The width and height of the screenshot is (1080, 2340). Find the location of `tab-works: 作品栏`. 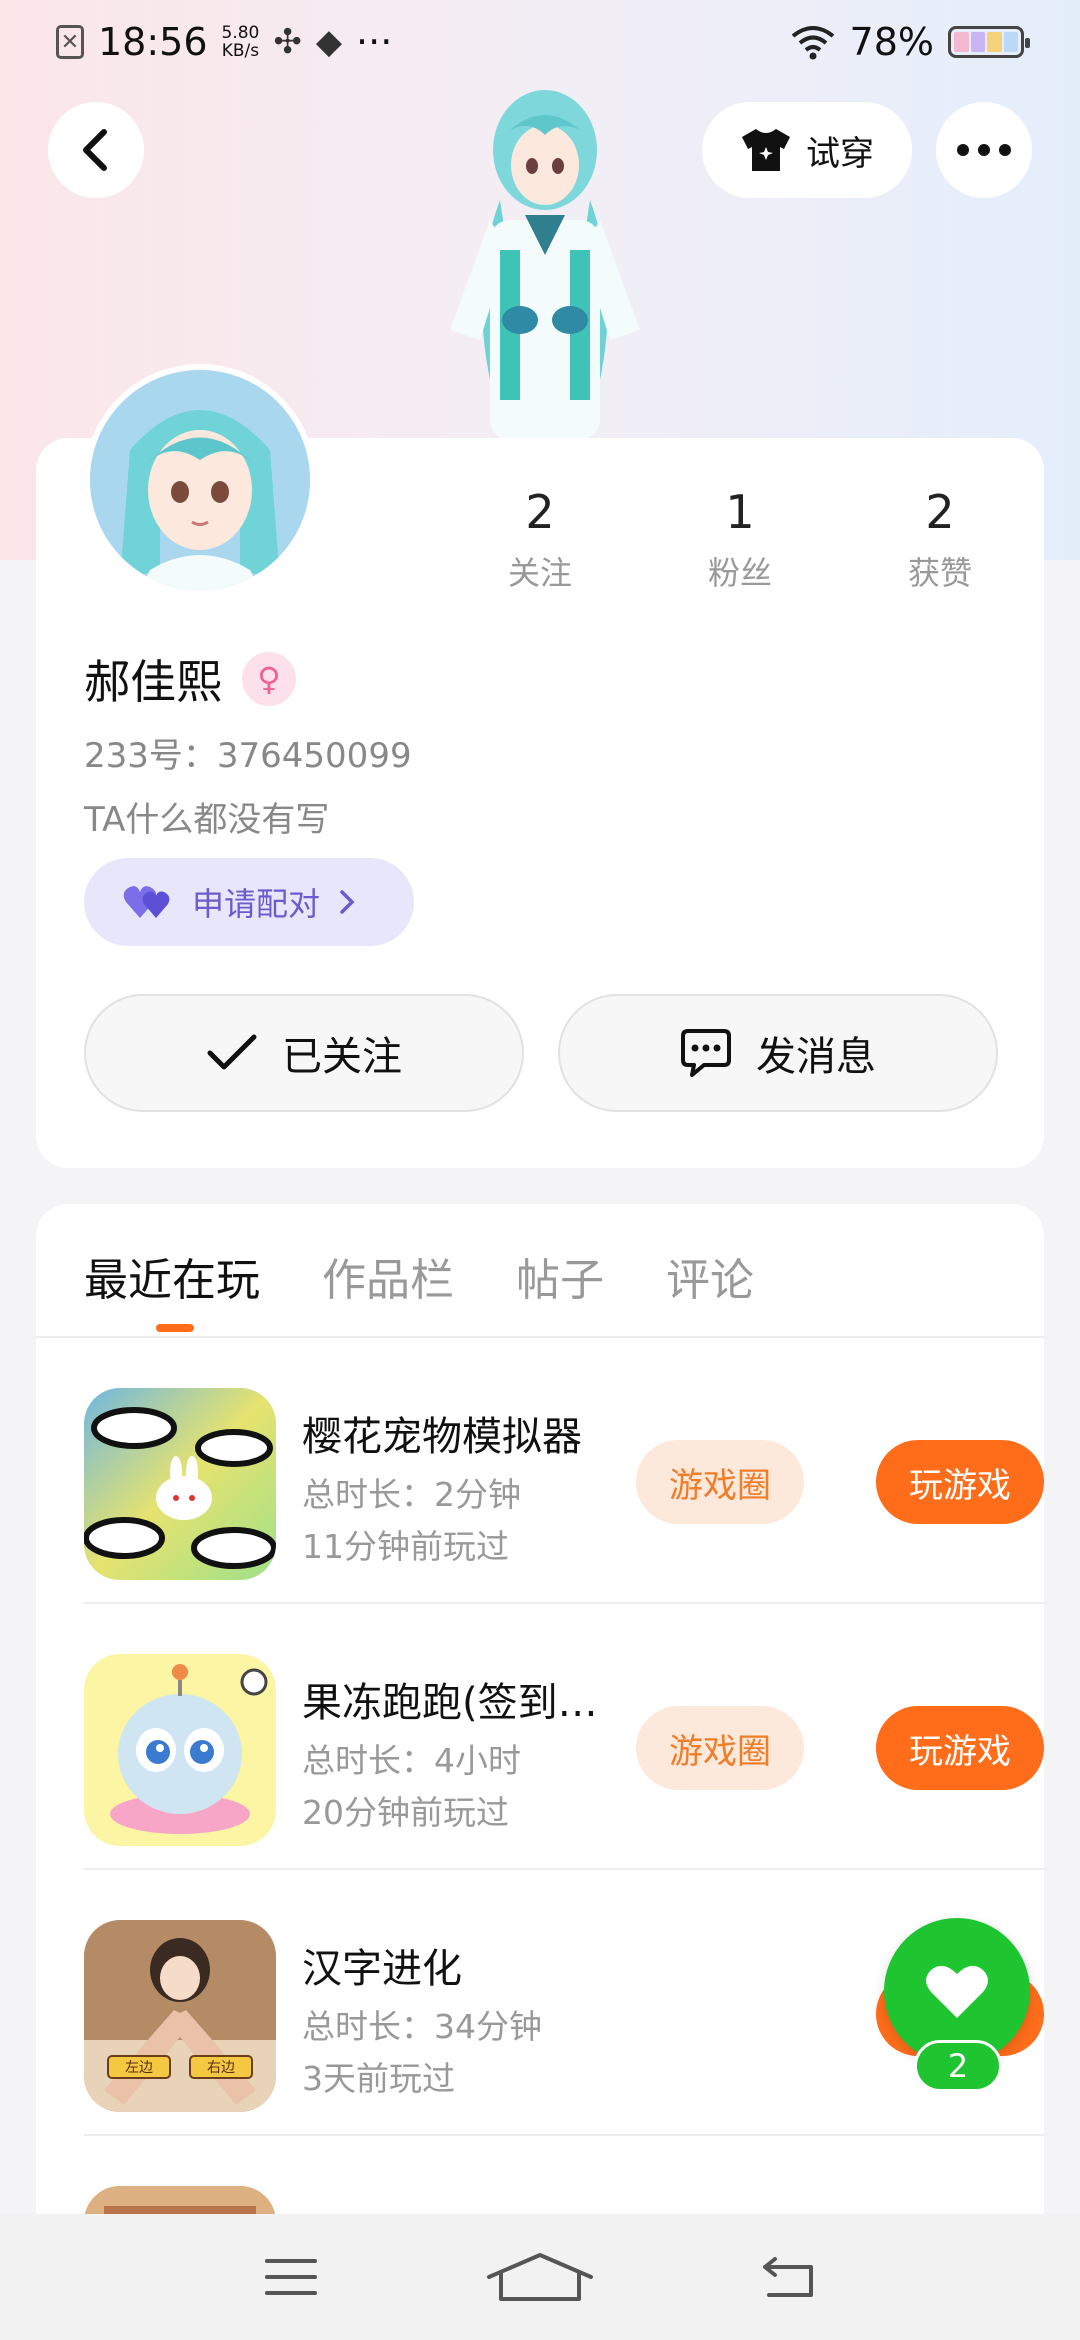

tab-works: 作品栏 is located at coordinates (388, 1276).